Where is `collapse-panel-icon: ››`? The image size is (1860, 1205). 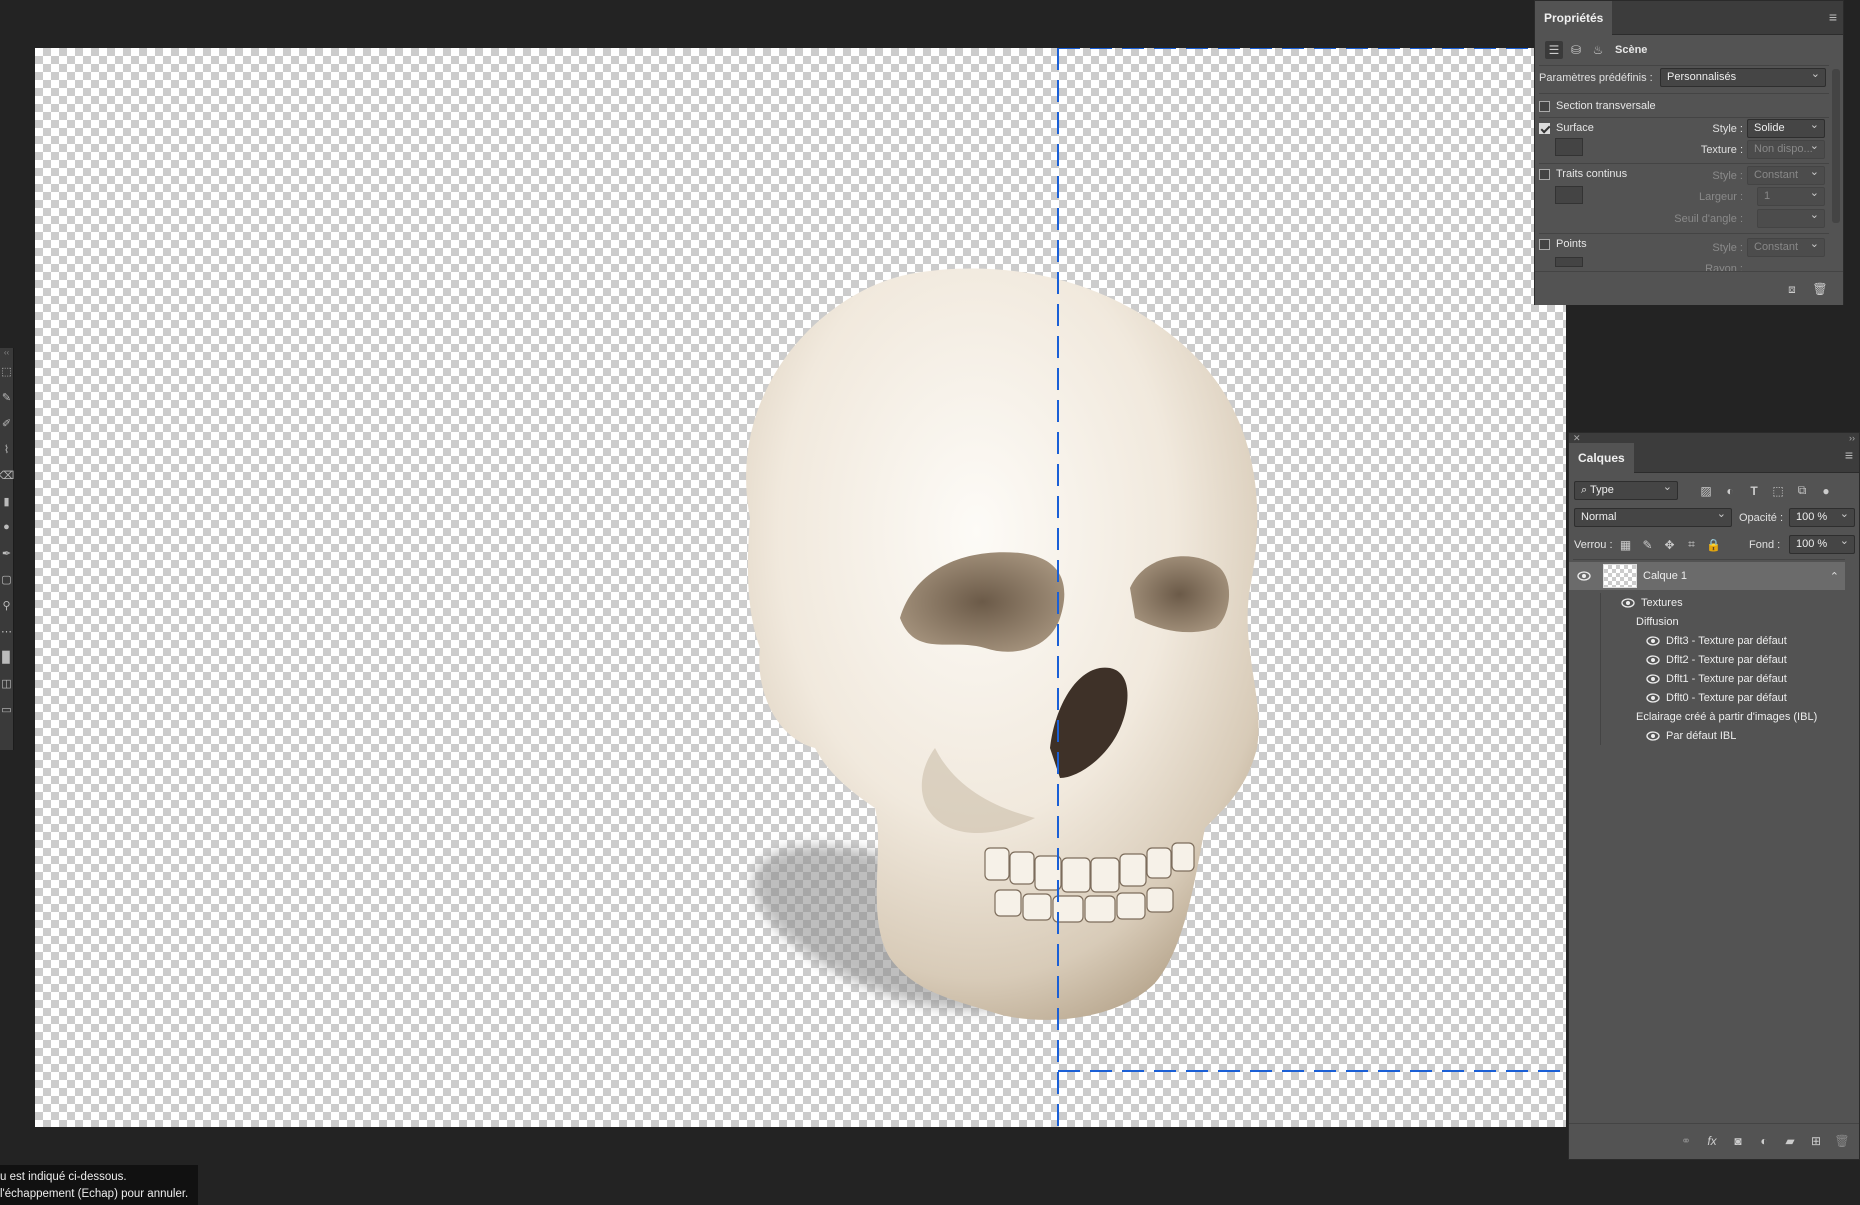 collapse-panel-icon: ›› is located at coordinates (1852, 438).